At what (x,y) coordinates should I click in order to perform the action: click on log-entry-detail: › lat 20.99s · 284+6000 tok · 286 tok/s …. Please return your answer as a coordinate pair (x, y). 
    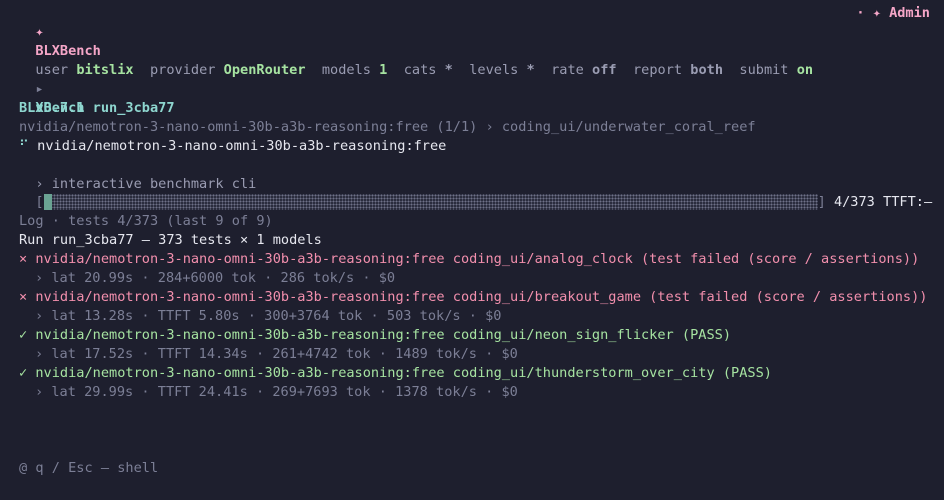
    Looking at the image, I should click on (215, 278).